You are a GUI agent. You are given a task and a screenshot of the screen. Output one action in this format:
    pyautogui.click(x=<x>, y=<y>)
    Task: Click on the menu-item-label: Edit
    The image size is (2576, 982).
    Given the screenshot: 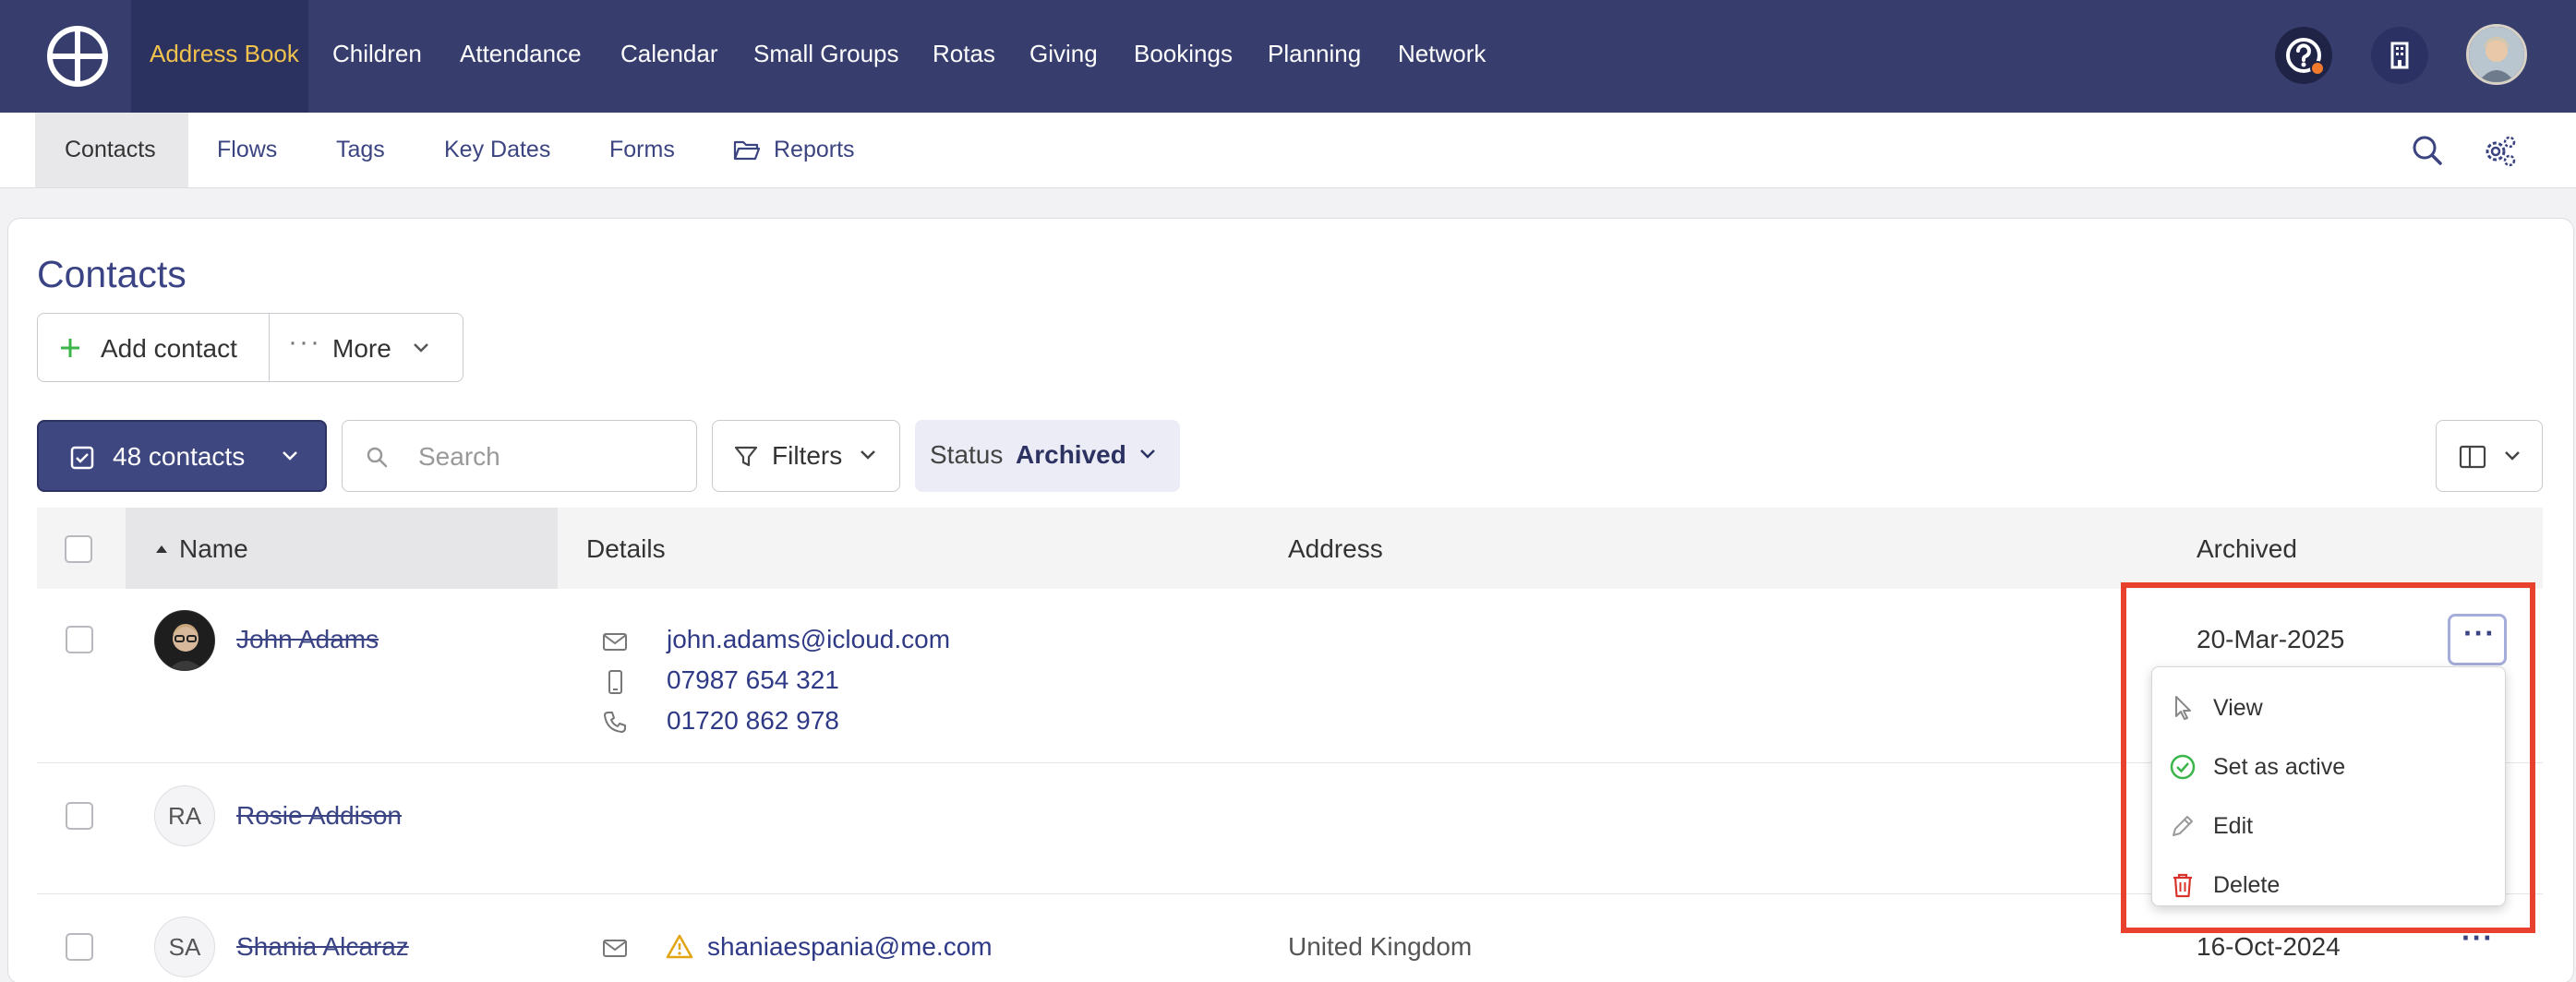 What is the action you would take?
    pyautogui.click(x=2233, y=826)
    